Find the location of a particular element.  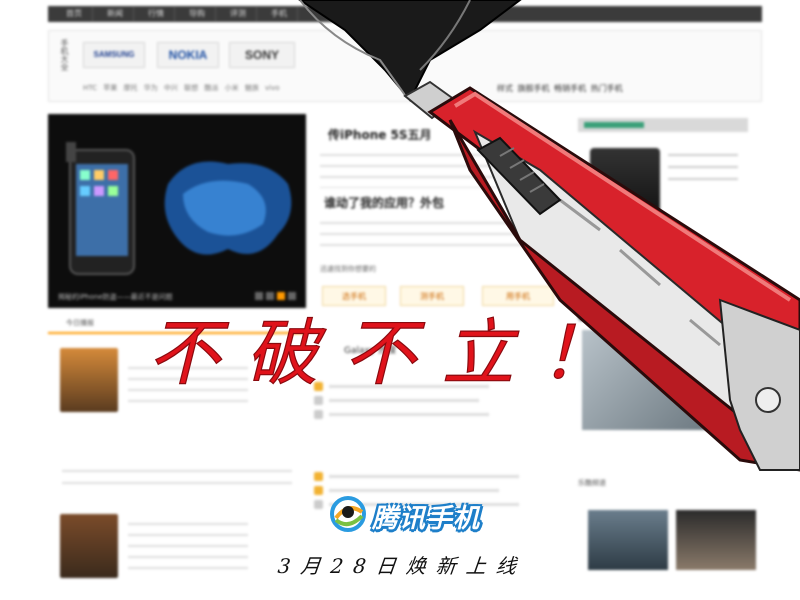

headline-2-summary is located at coordinates (440, 233).